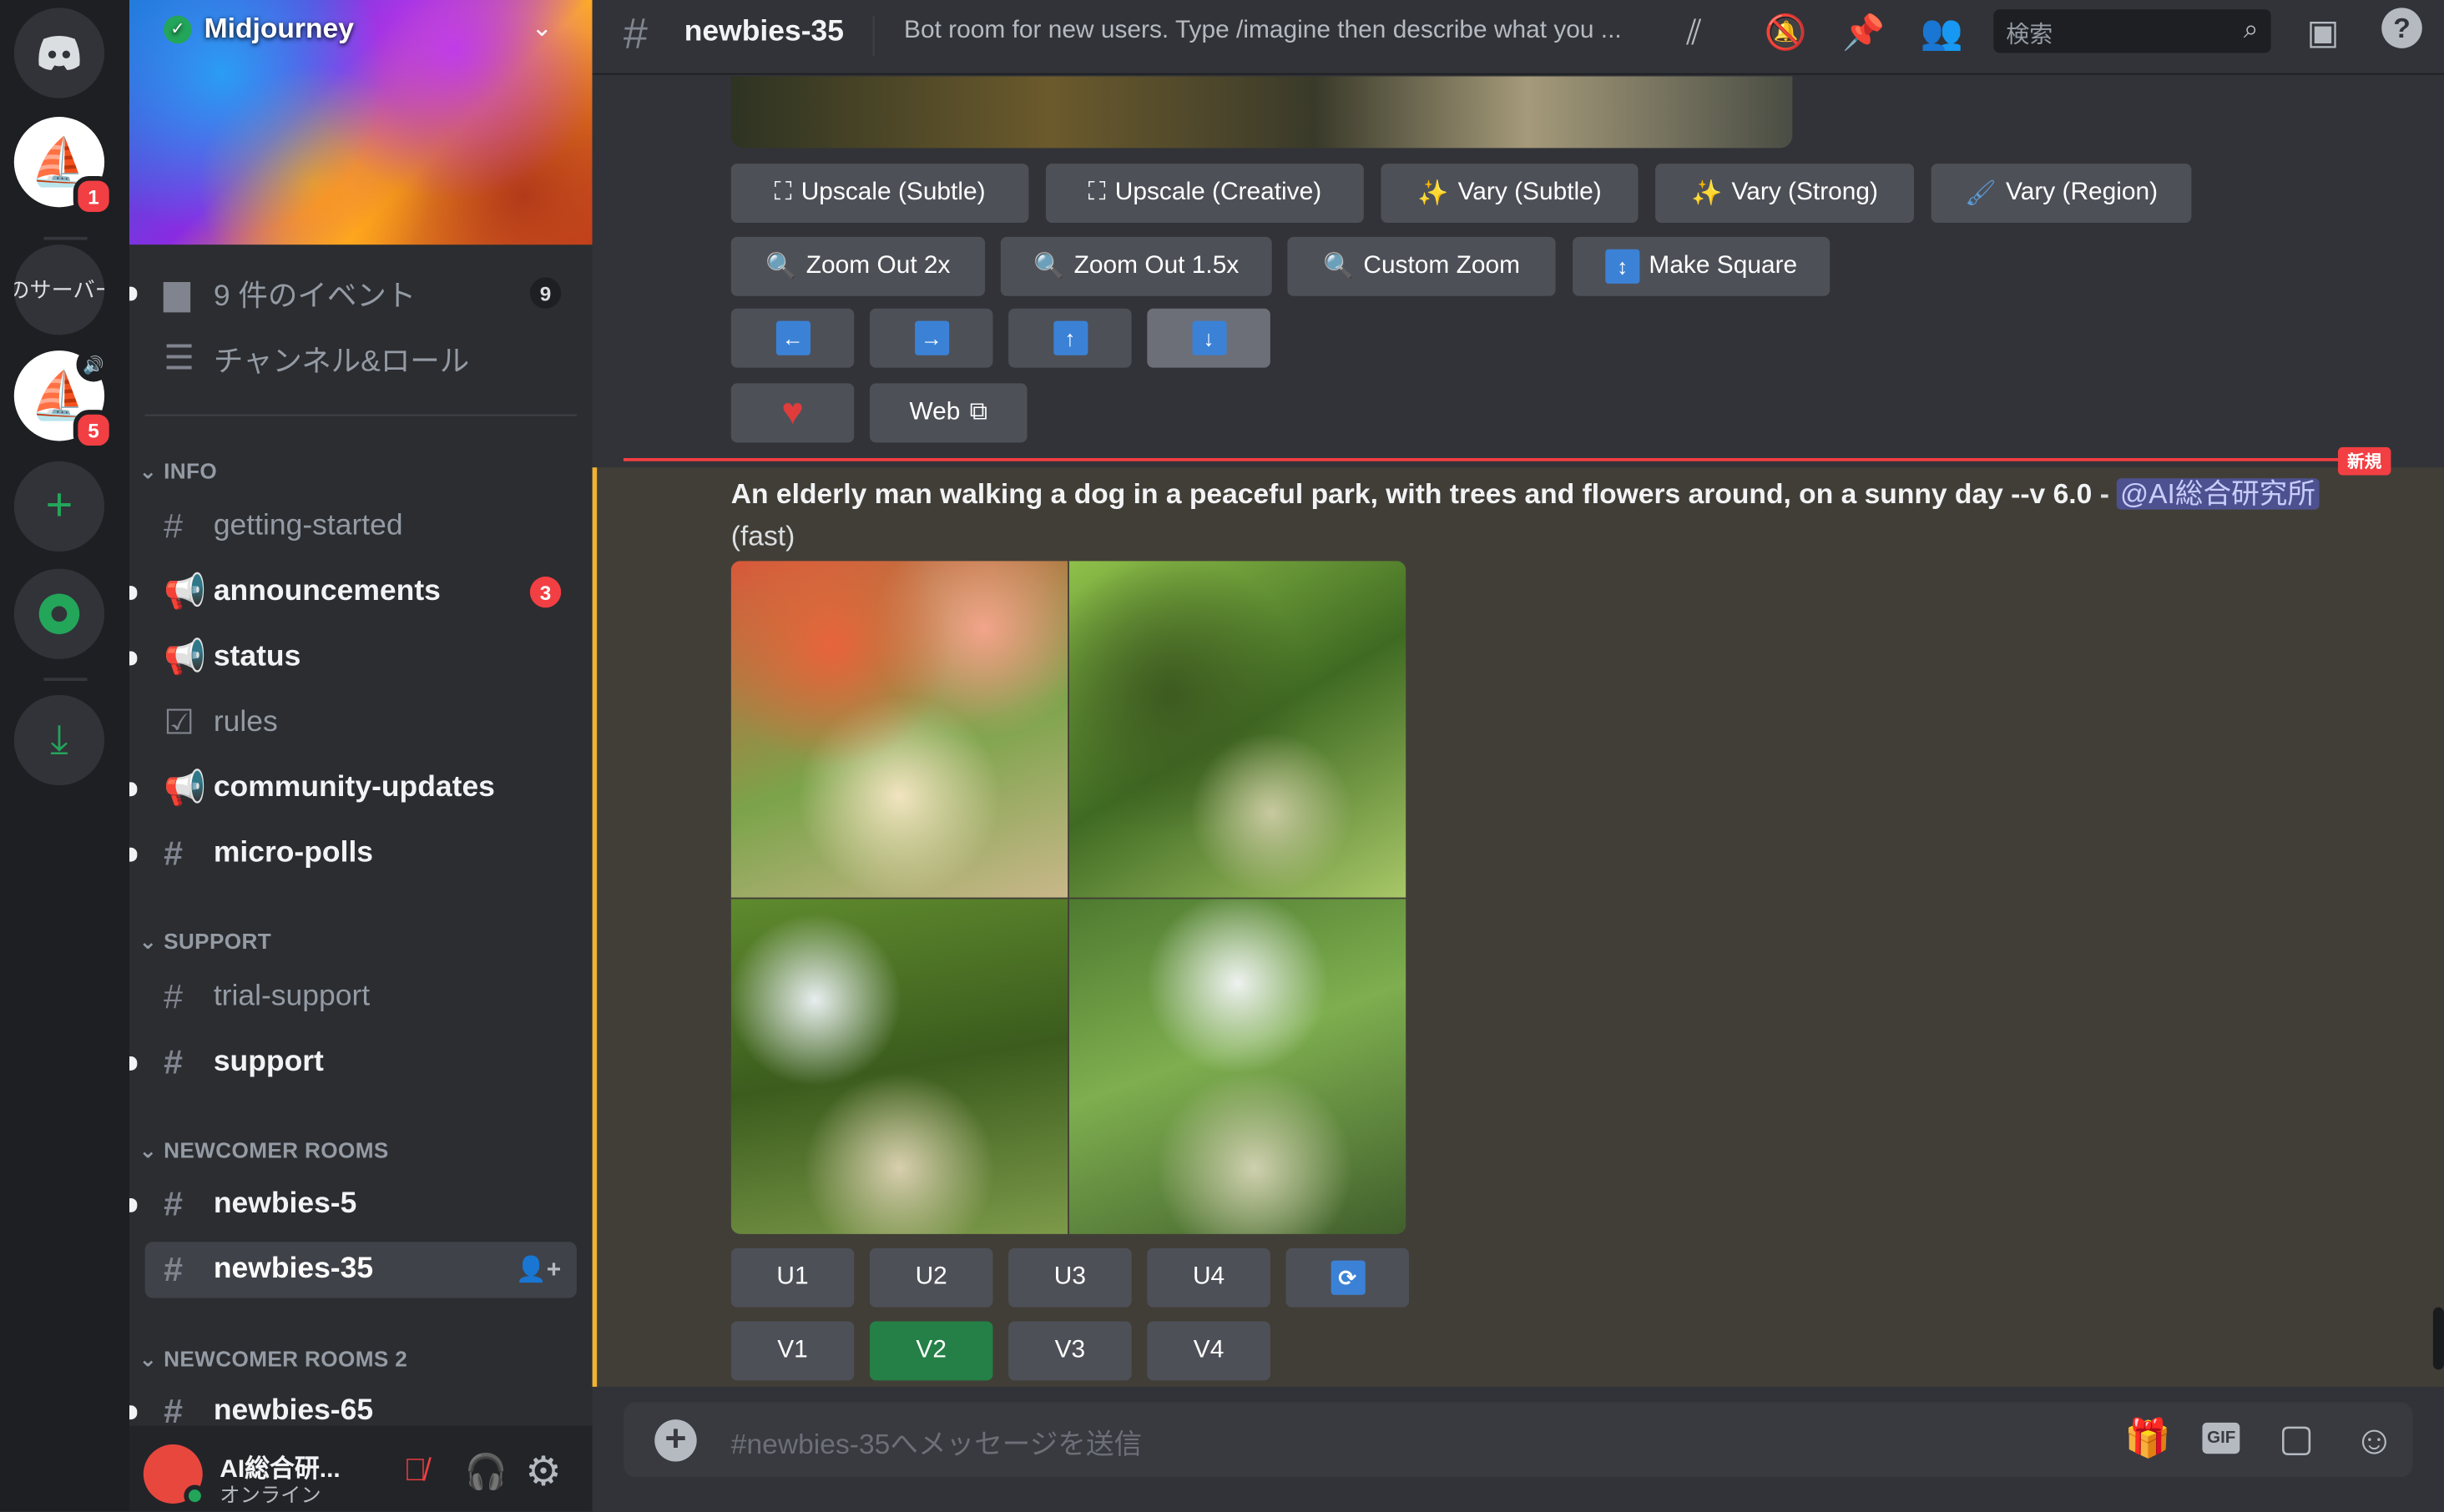 The image size is (2444, 1512). I want to click on button-label: Vary (Region), so click(2082, 192).